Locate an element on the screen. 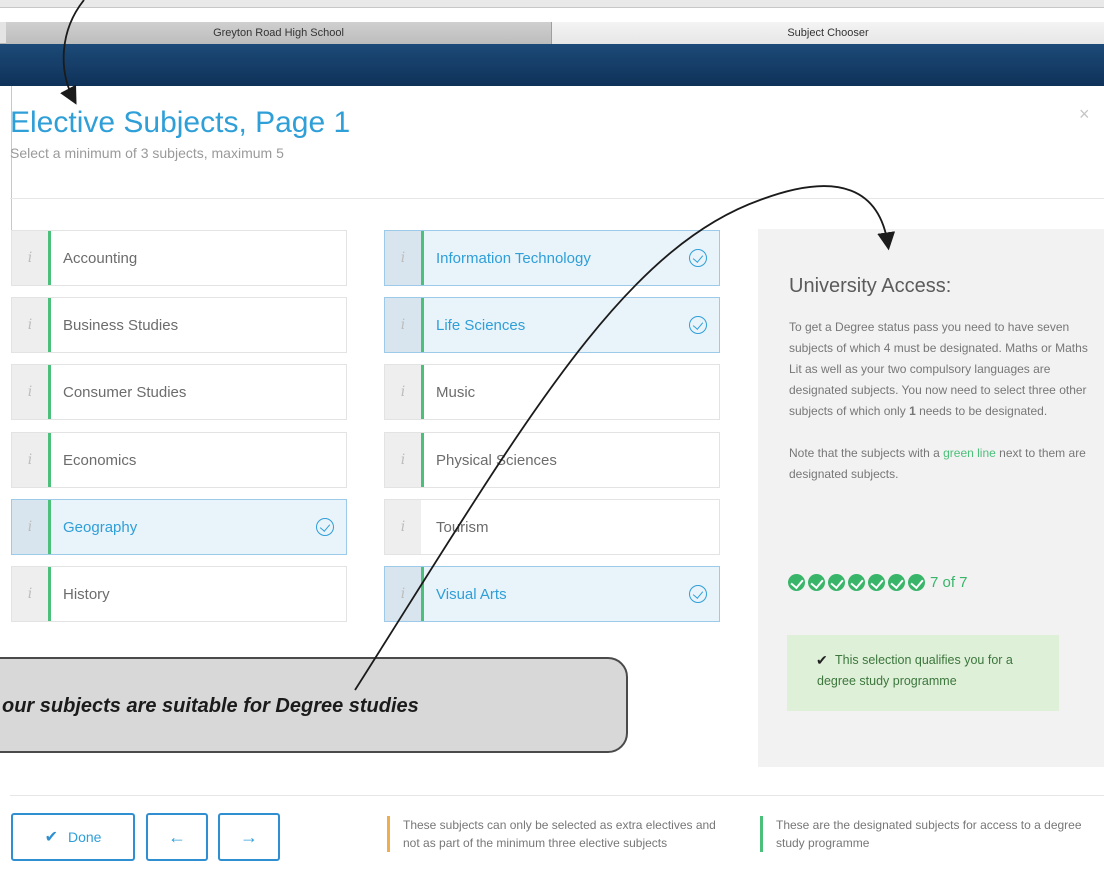  subject-label: Tourism is located at coordinates (462, 527).